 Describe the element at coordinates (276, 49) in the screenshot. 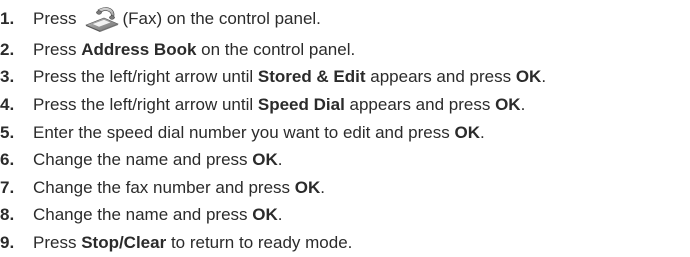

I see `text-run: on the control panel.` at that location.